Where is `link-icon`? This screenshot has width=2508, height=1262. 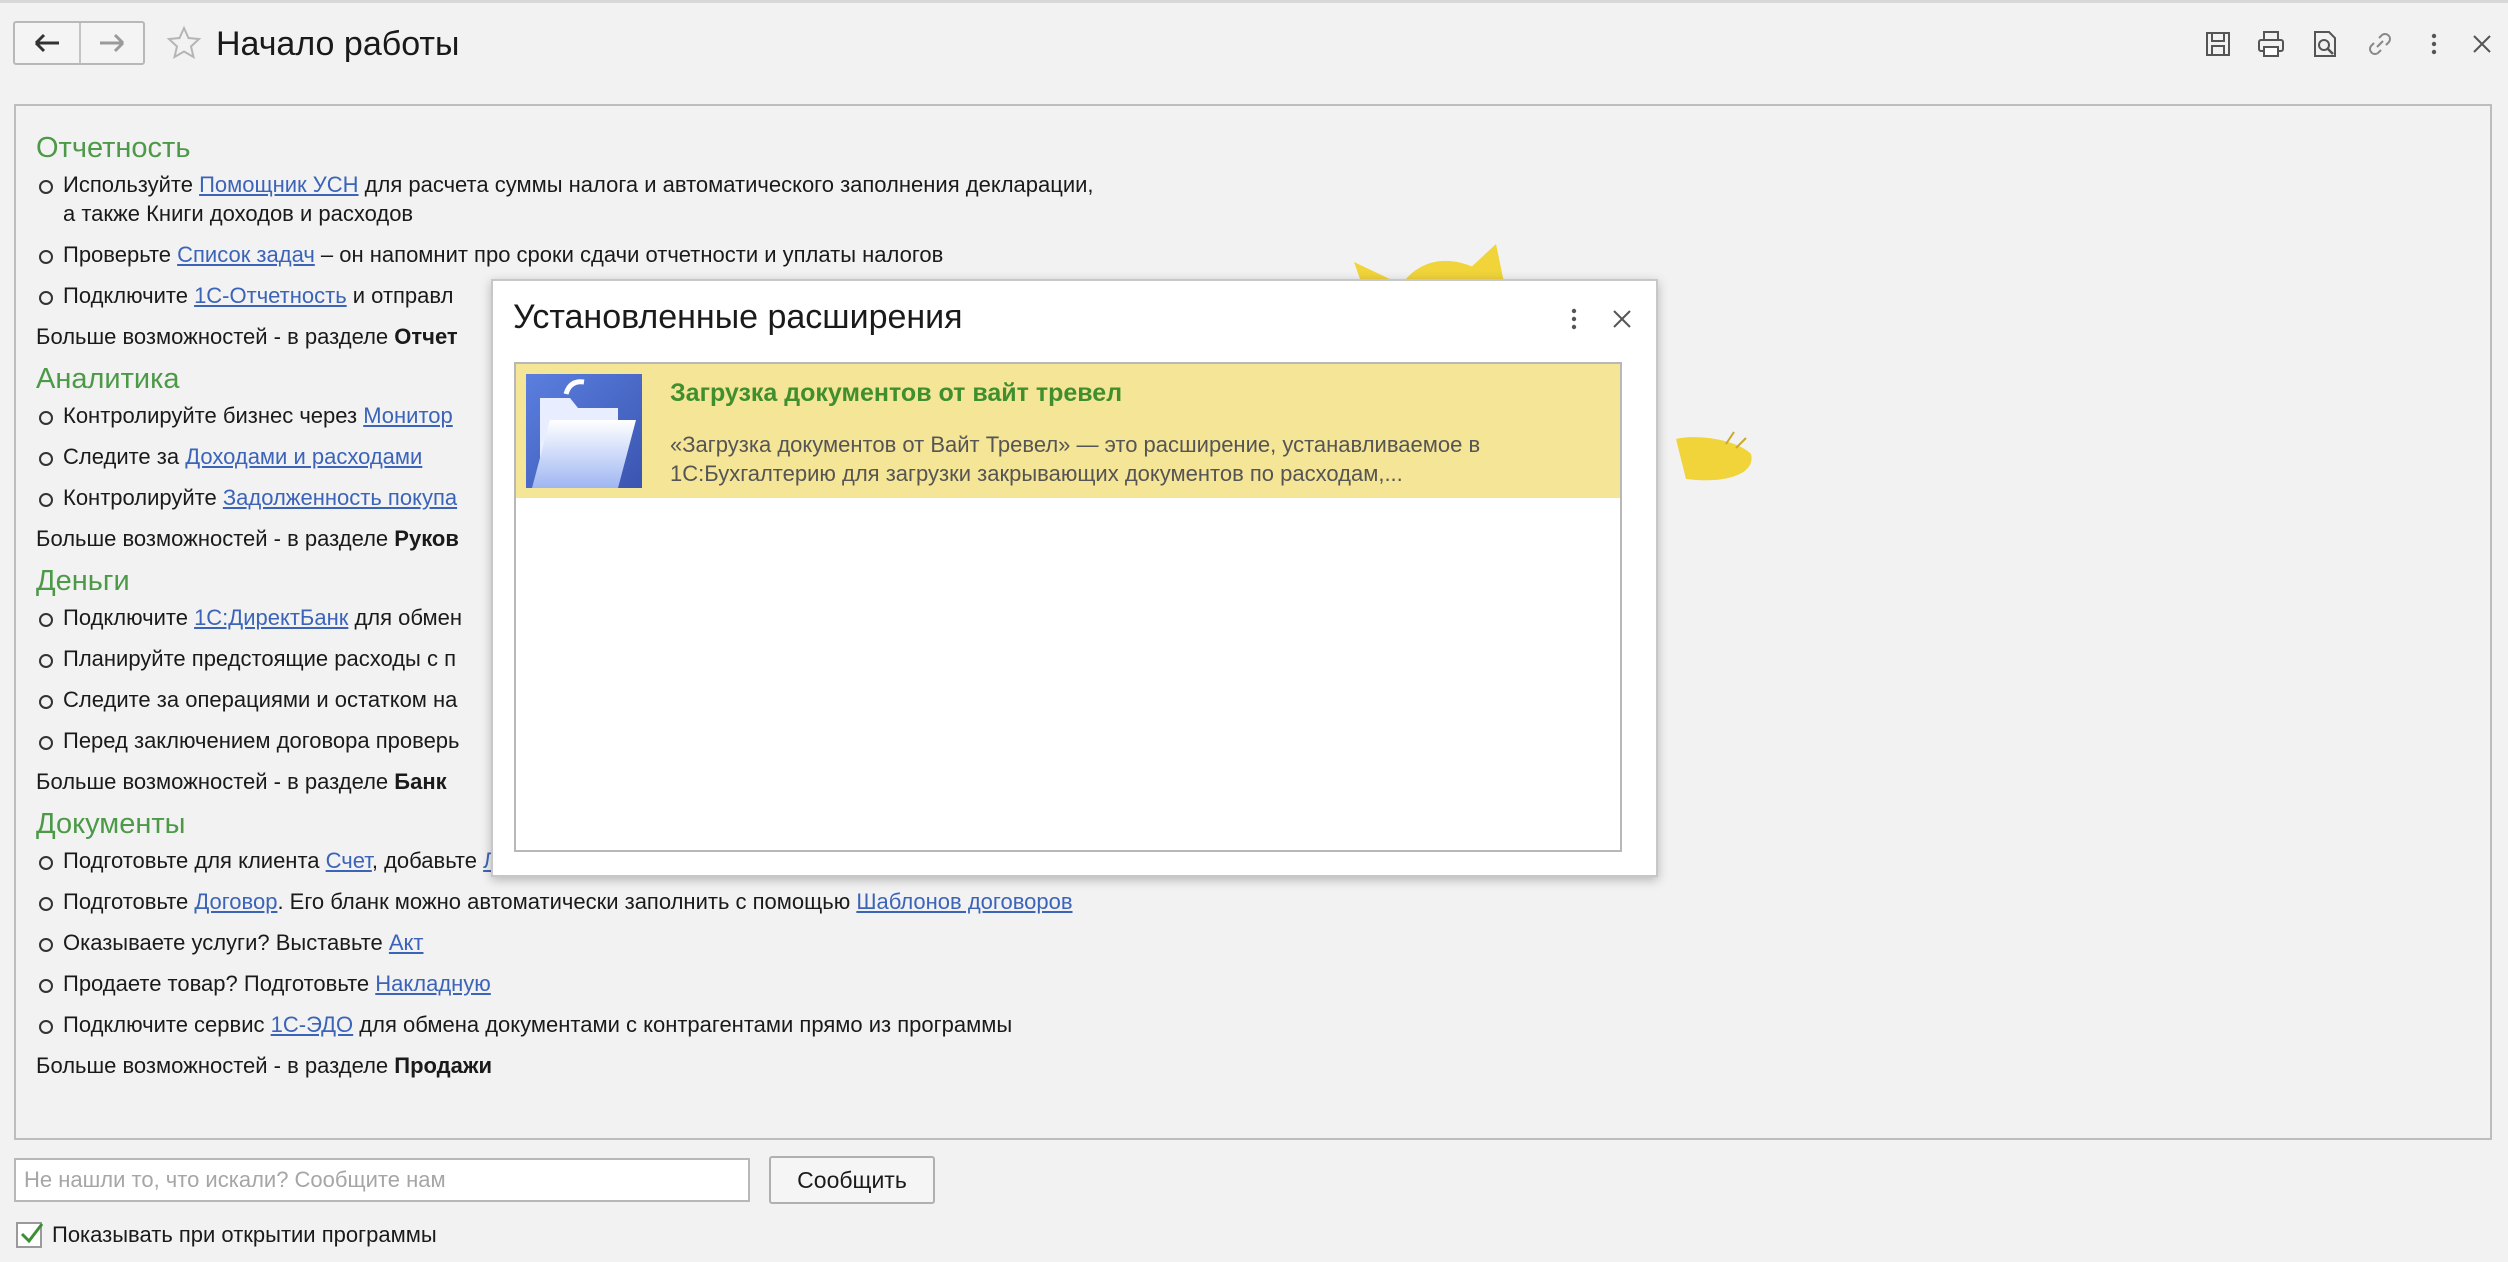 link-icon is located at coordinates (2380, 44).